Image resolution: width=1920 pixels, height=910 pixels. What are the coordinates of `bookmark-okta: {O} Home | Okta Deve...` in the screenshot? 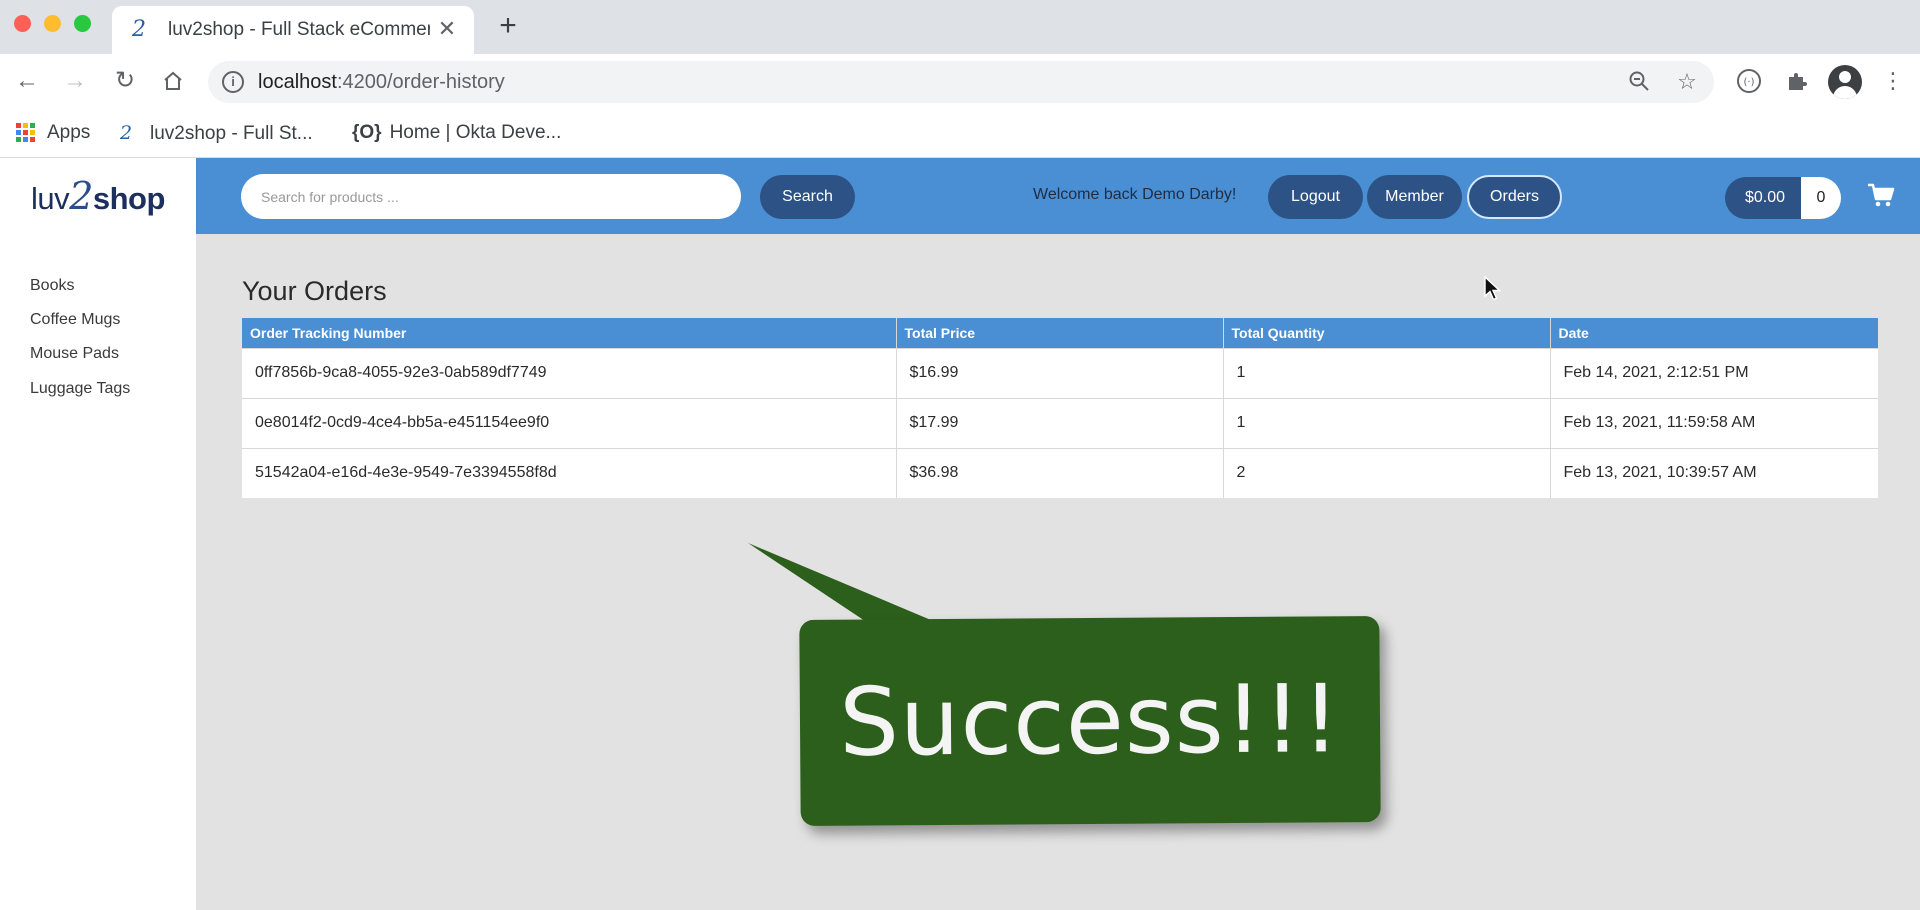 It's located at (456, 133).